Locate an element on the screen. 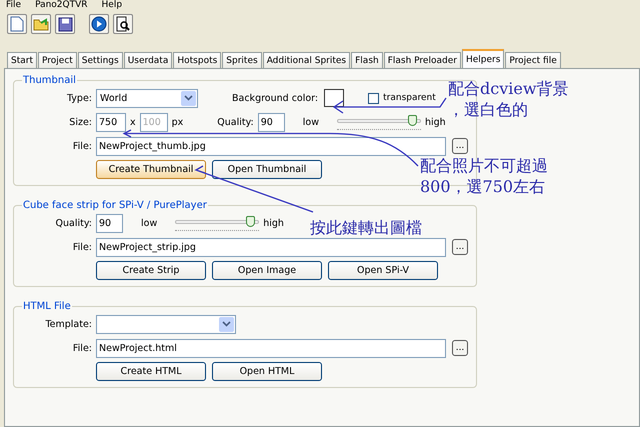 This screenshot has width=640, height=427. menu-item: Help is located at coordinates (112, 5).